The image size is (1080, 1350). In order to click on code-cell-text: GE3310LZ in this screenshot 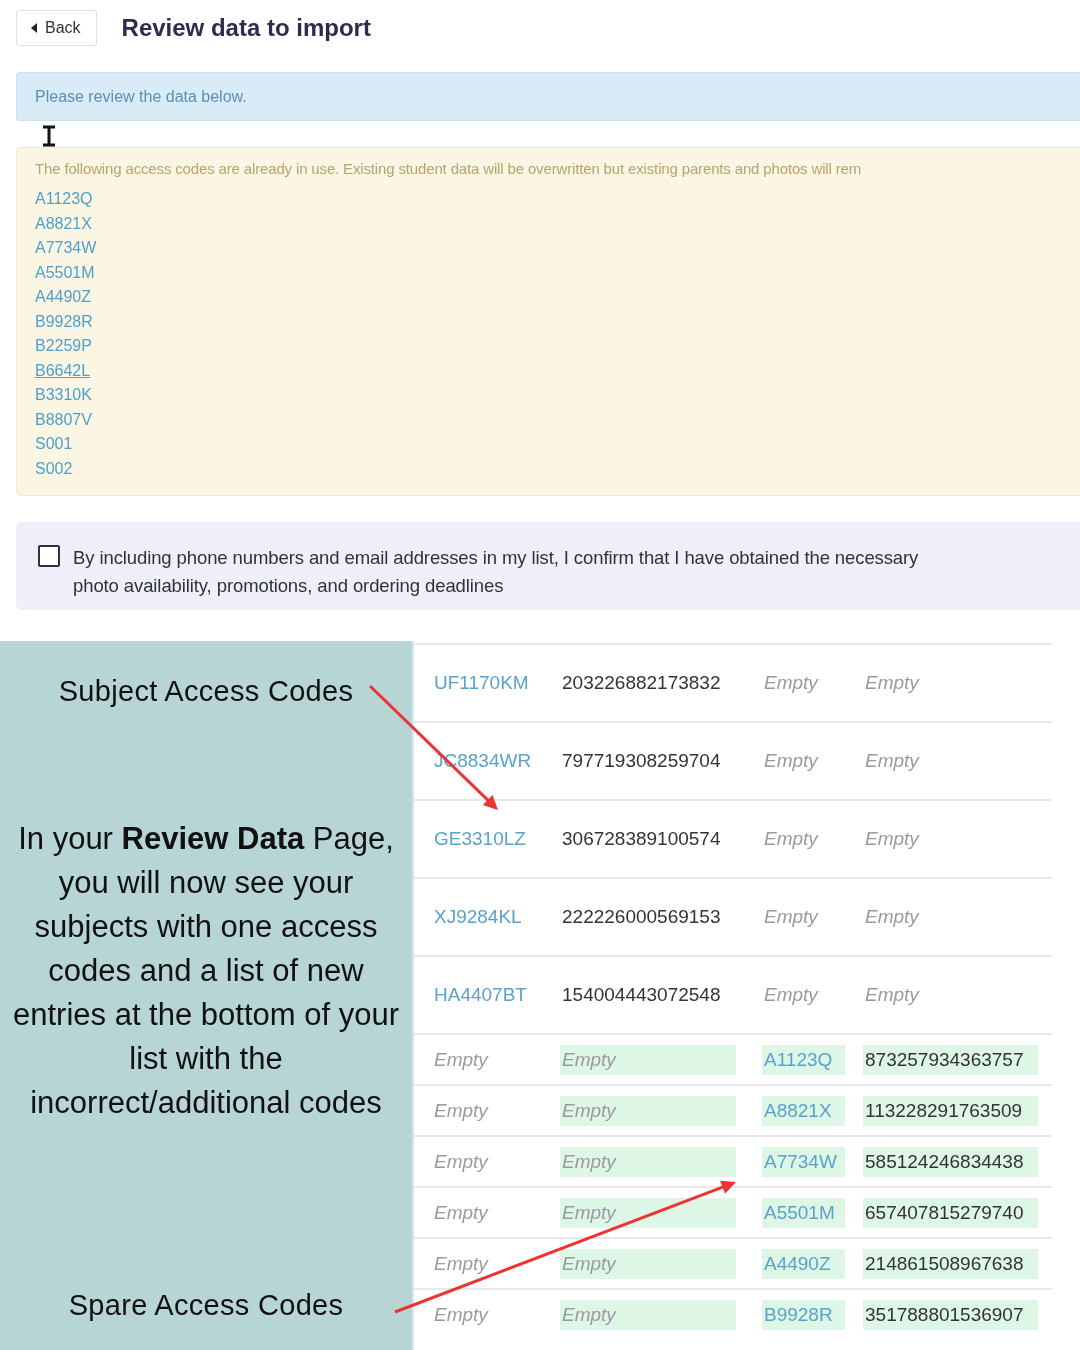, I will do `click(480, 839)`.